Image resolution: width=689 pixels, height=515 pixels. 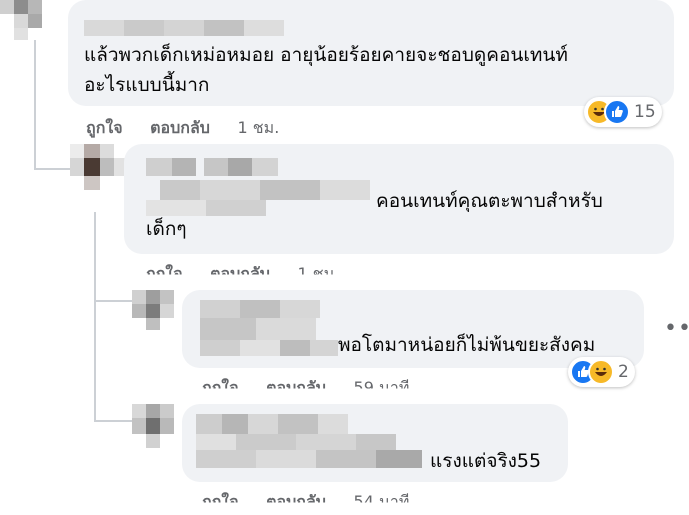 What do you see at coordinates (623, 372) in the screenshot?
I see `reaction-count: 2` at bounding box center [623, 372].